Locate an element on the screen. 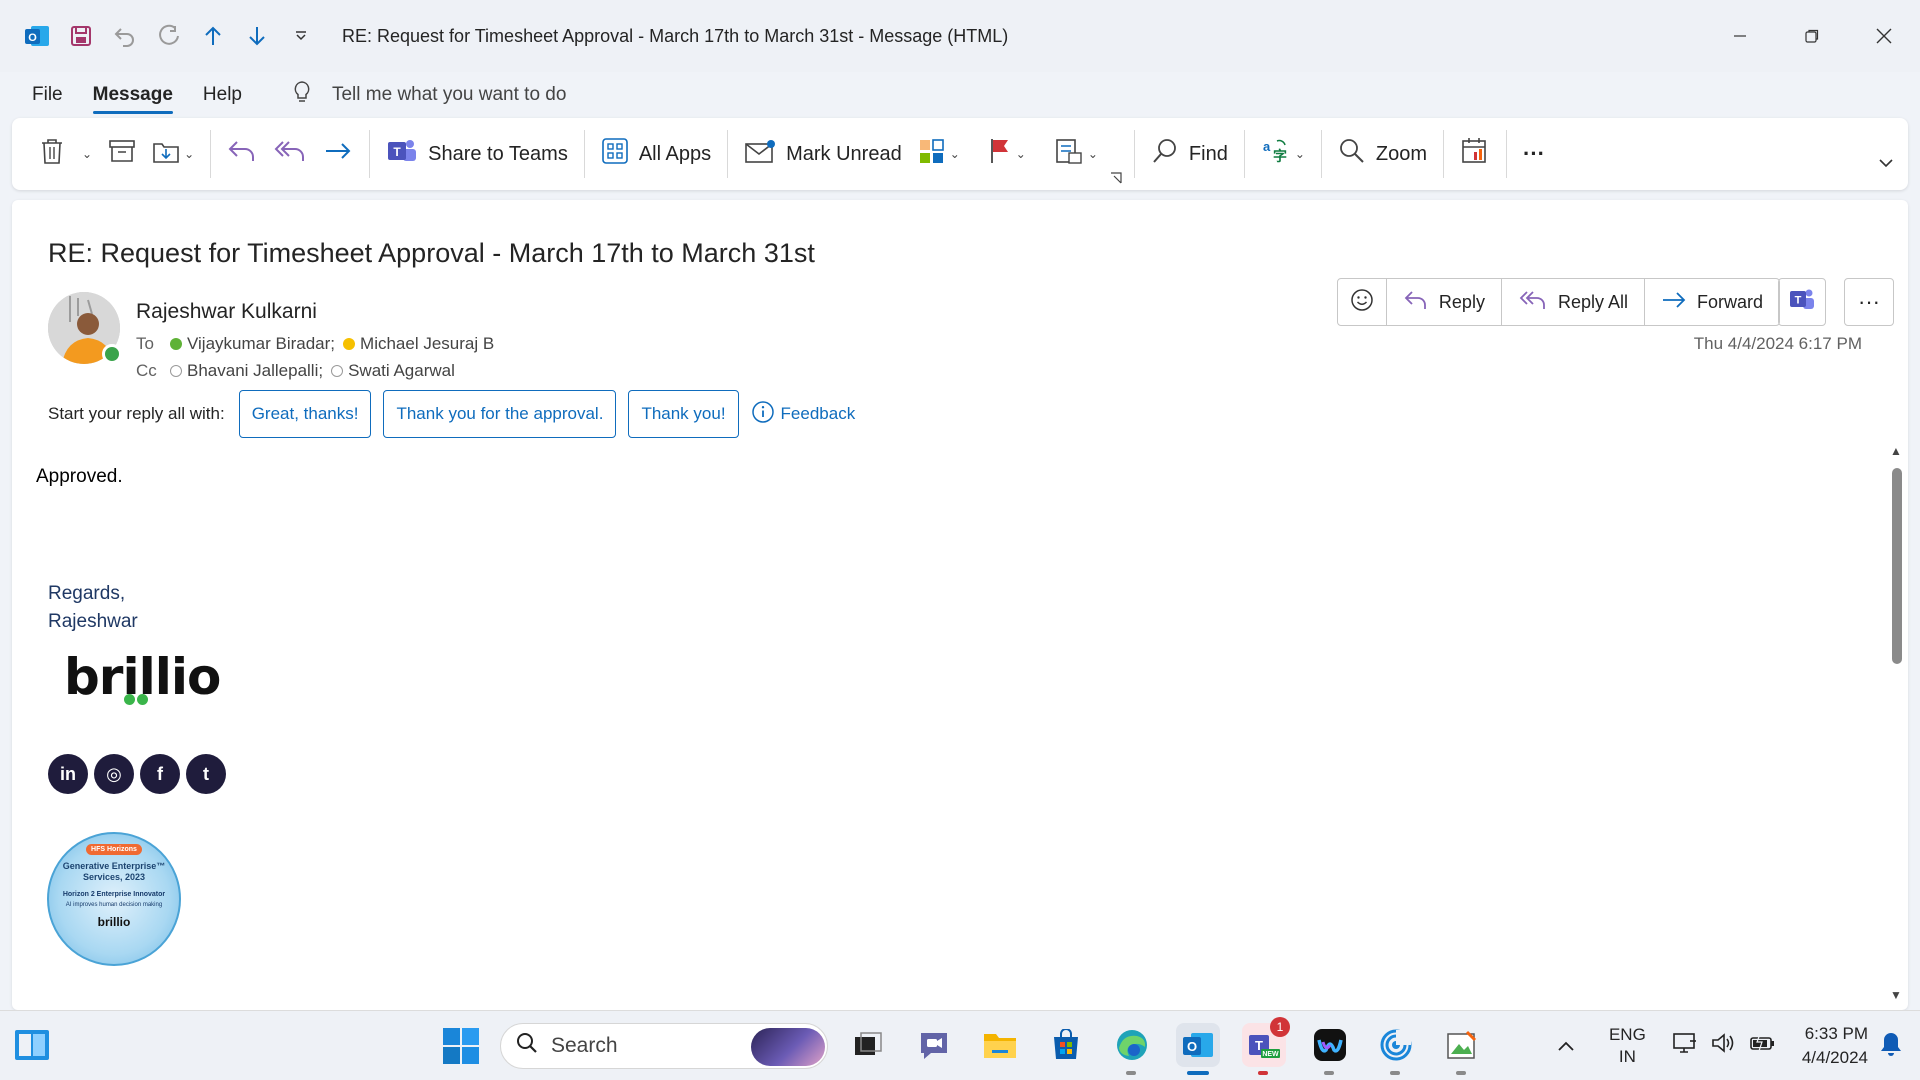 This screenshot has width=1920, height=1080. network-icon is located at coordinates (1685, 1046).